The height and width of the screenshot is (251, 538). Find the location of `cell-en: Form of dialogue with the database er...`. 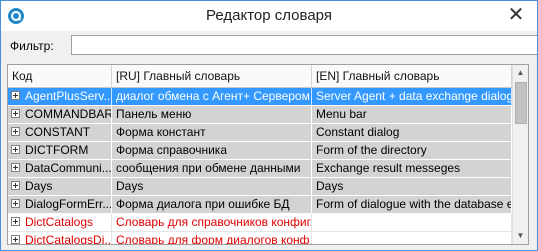

cell-en: Form of dialogue with the database er... is located at coordinates (412, 204).